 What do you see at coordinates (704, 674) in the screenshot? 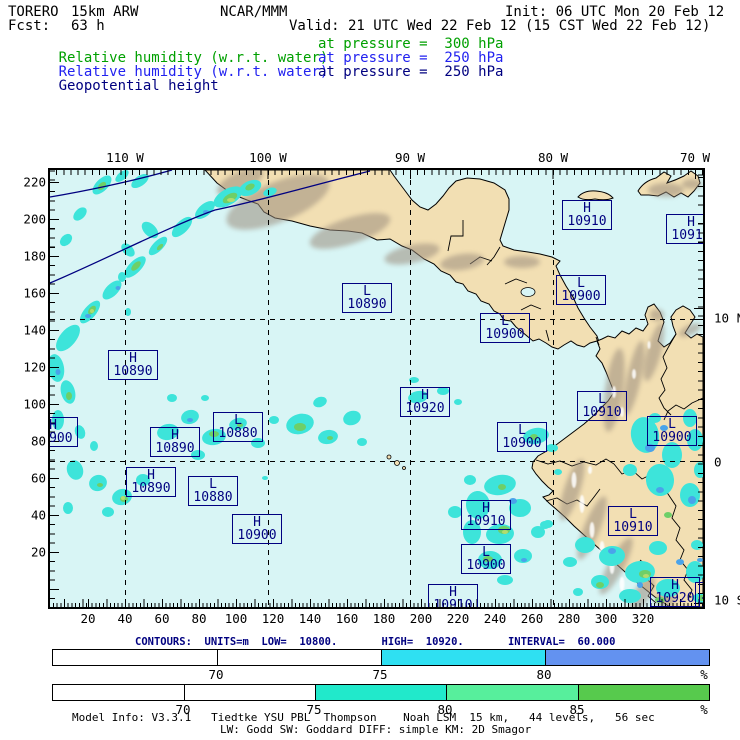
I see `colorbar-label: %` at bounding box center [704, 674].